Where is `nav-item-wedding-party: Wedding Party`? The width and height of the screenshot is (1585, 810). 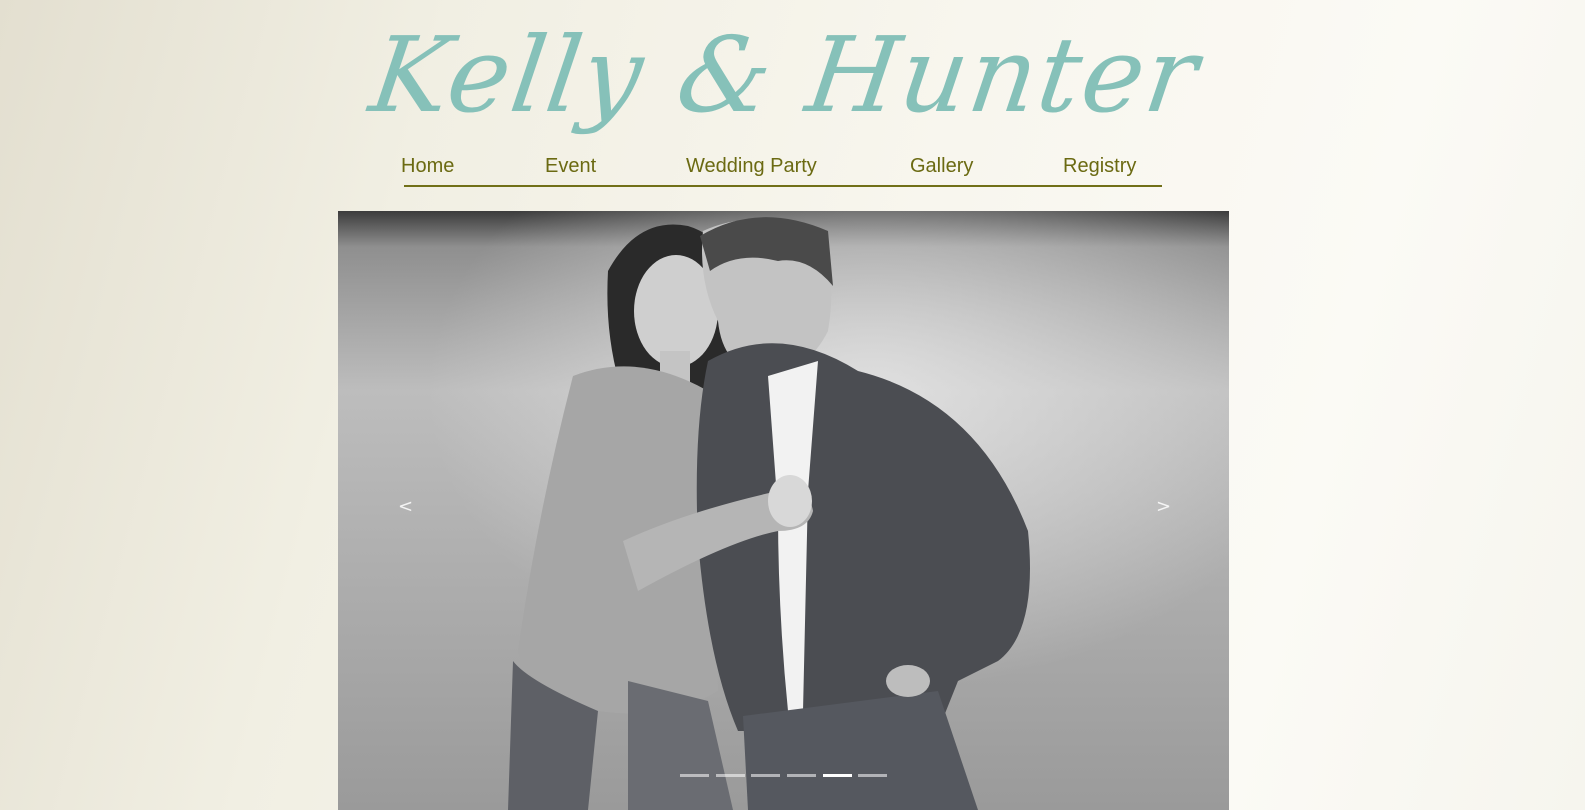 nav-item-wedding-party: Wedding Party is located at coordinates (751, 166).